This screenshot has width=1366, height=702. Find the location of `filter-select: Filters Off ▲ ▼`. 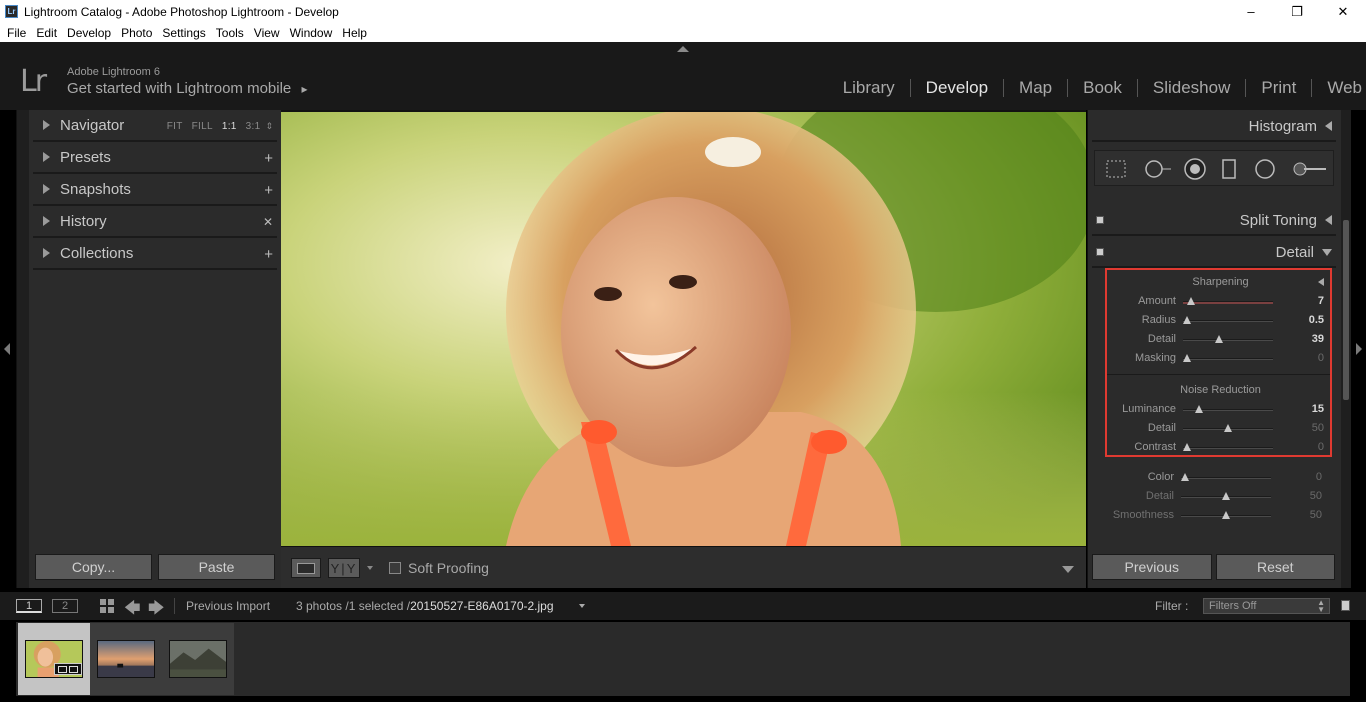

filter-select: Filters Off ▲ ▼ is located at coordinates (1266, 606).